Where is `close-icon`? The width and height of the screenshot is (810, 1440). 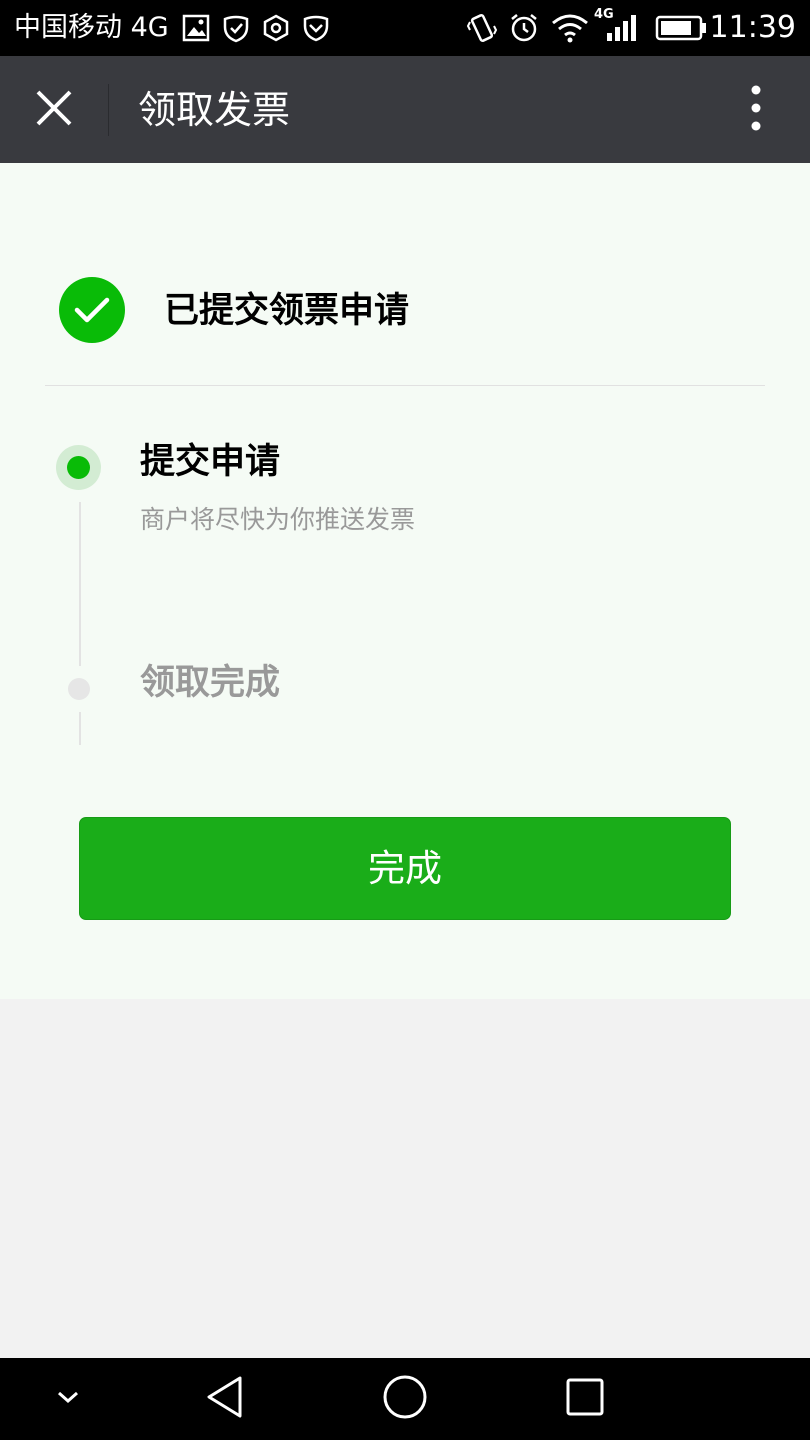 close-icon is located at coordinates (54, 110).